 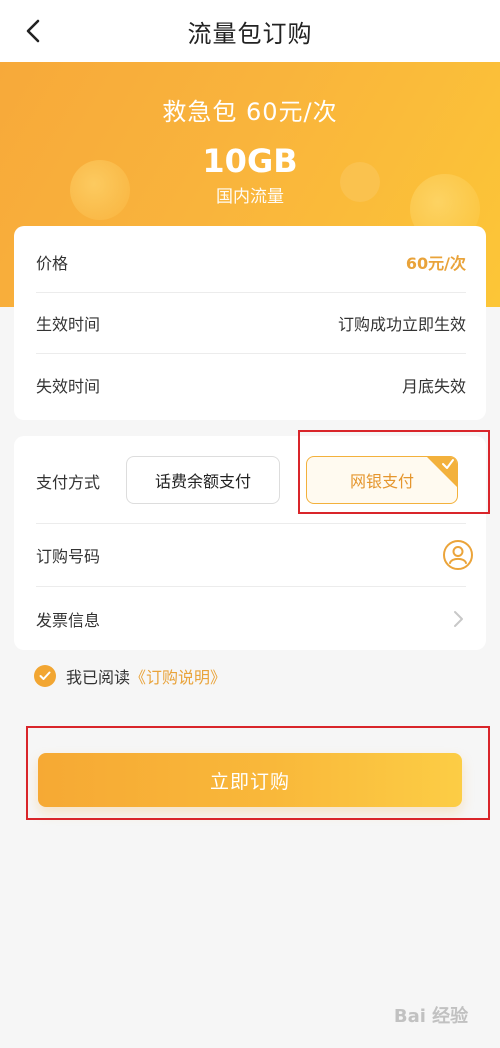 I want to click on payment-method-row: 支付方式 话费余额支付 网银支付, so click(x=251, y=480).